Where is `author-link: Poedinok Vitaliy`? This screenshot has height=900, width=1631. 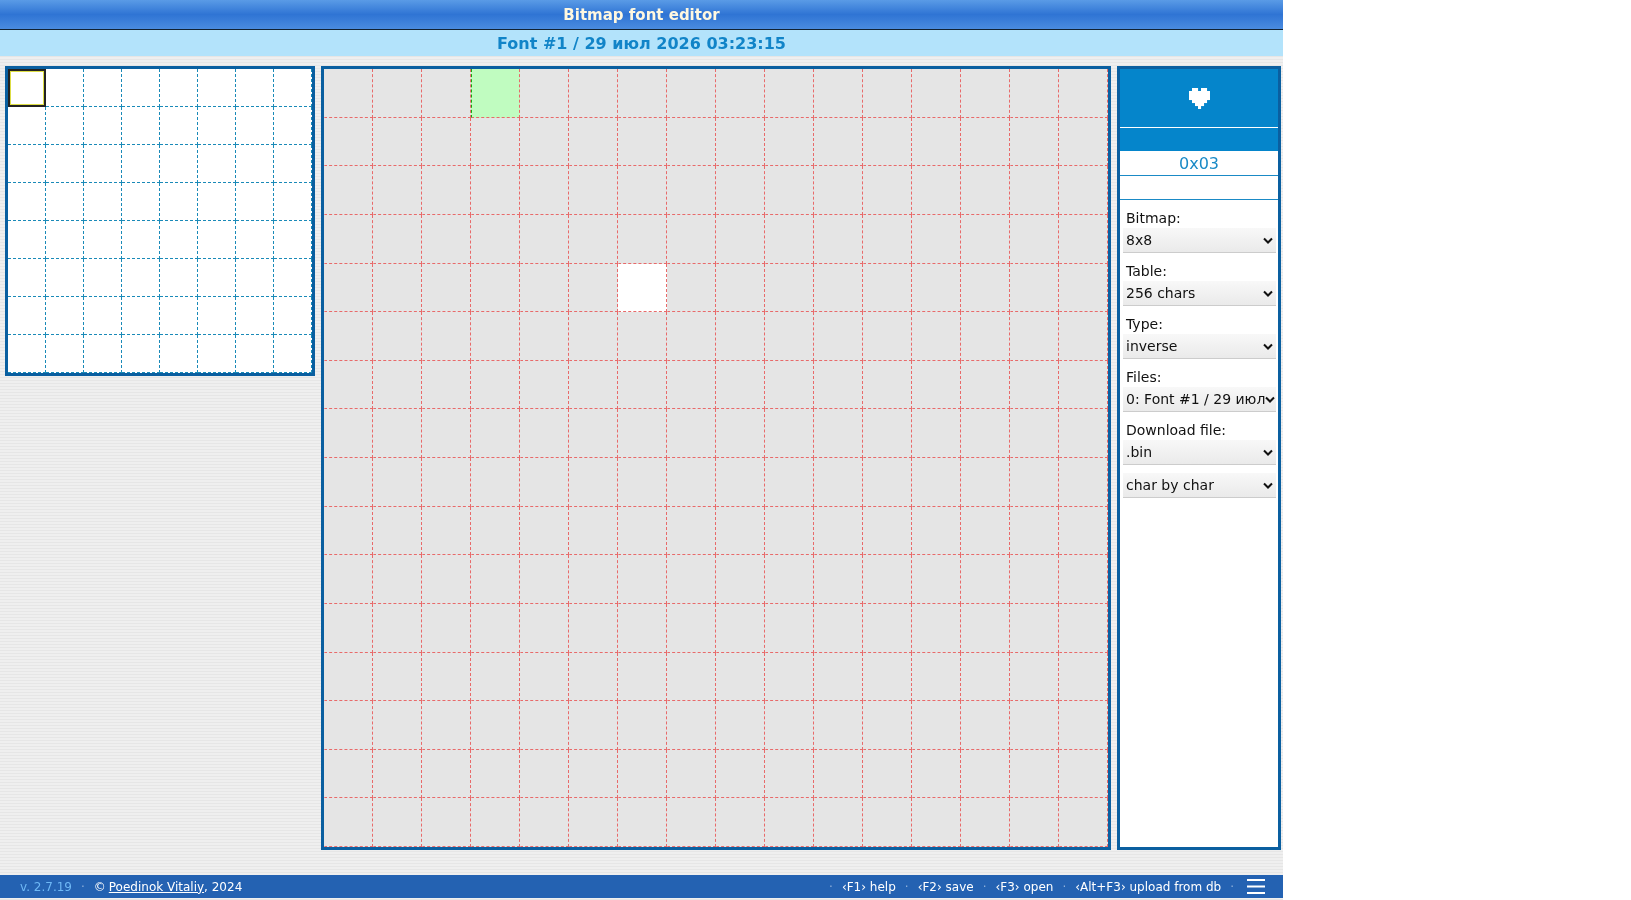
author-link: Poedinok Vitaliy is located at coordinates (156, 886).